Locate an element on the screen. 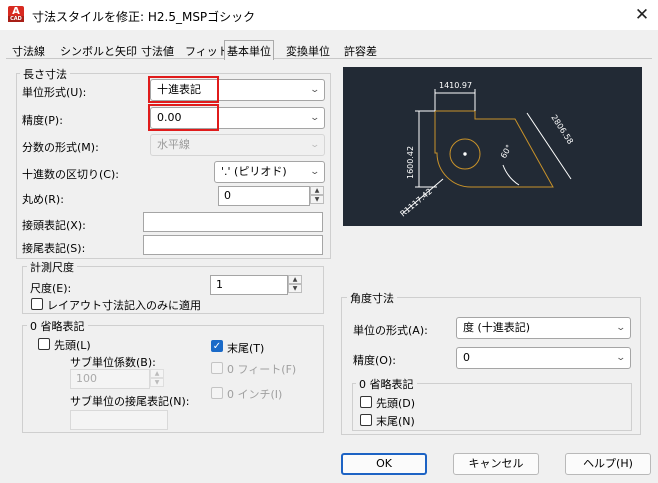  help-button: ヘルプ(H) is located at coordinates (608, 464).